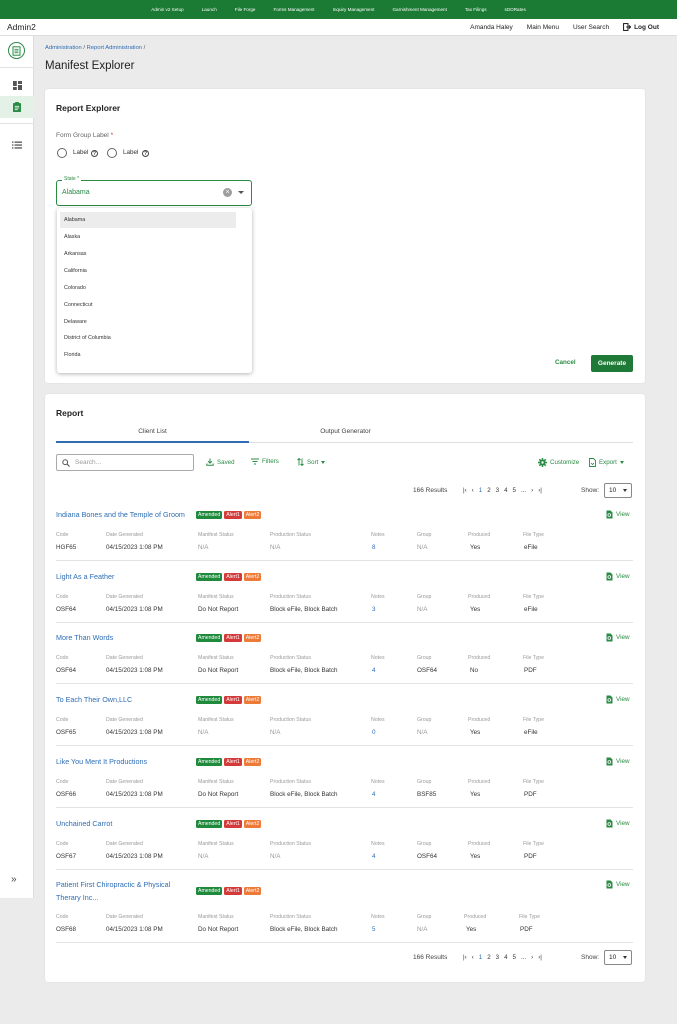 This screenshot has height=1024, width=677. What do you see at coordinates (85, 577) in the screenshot?
I see `client-name-link: Light As a Feather` at bounding box center [85, 577].